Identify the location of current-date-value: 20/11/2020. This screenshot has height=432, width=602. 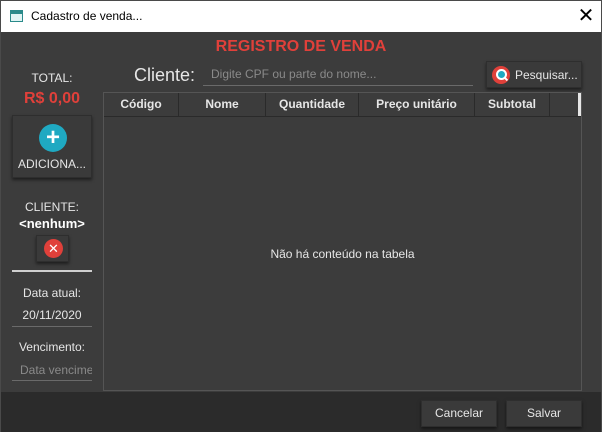
(52, 315).